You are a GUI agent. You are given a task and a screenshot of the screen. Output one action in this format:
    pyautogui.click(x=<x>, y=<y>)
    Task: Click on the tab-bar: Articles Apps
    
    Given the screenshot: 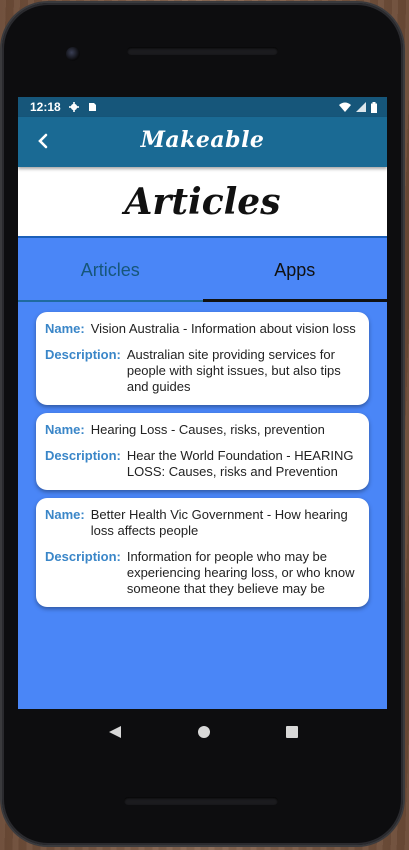 What is the action you would take?
    pyautogui.click(x=202, y=270)
    